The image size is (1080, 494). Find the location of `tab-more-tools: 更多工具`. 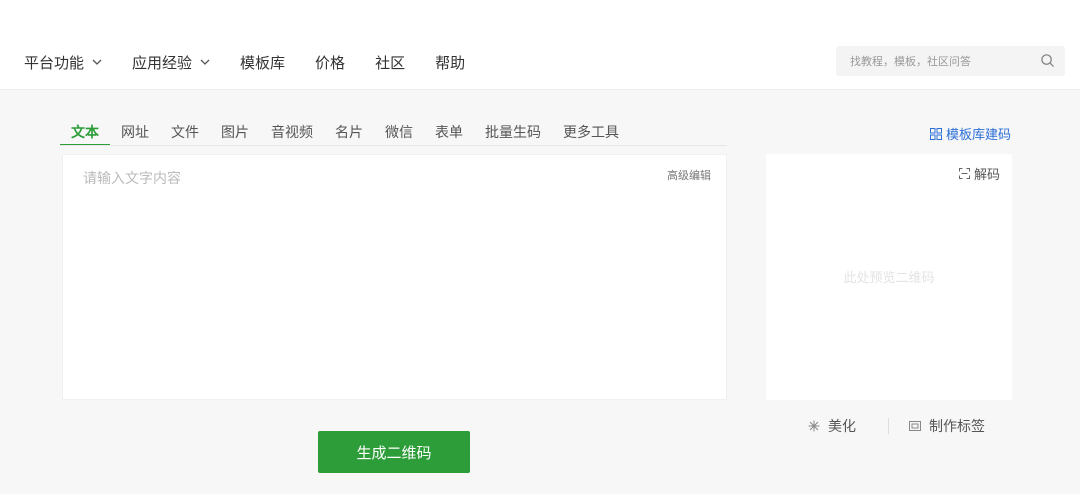

tab-more-tools: 更多工具 is located at coordinates (591, 133).